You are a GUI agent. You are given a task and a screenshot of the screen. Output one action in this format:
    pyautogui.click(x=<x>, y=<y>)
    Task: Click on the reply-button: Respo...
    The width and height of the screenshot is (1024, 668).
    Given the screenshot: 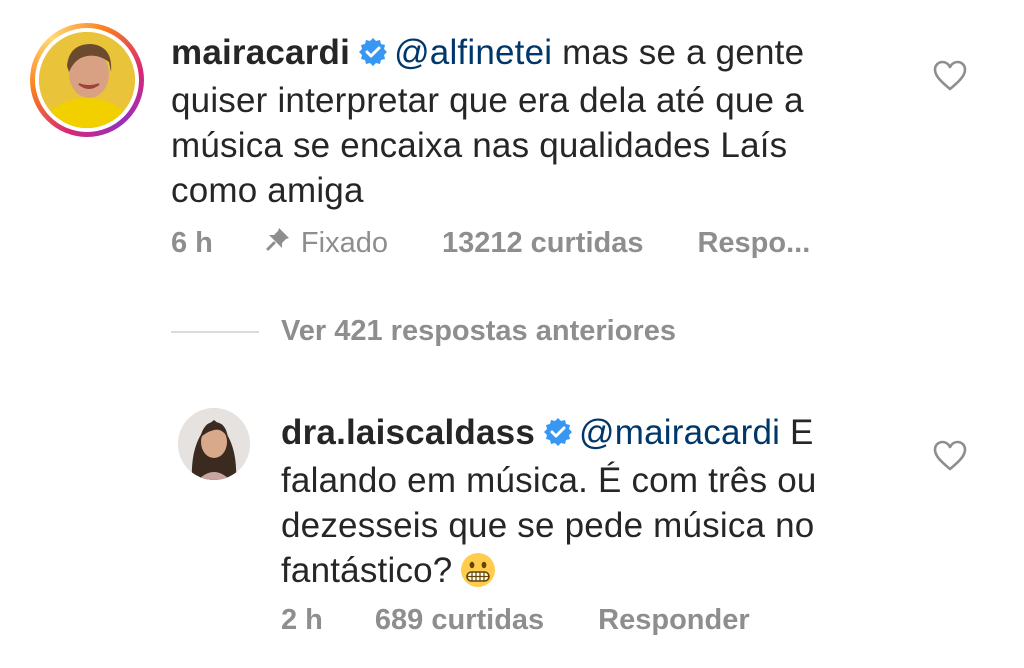 What is the action you would take?
    pyautogui.click(x=753, y=243)
    